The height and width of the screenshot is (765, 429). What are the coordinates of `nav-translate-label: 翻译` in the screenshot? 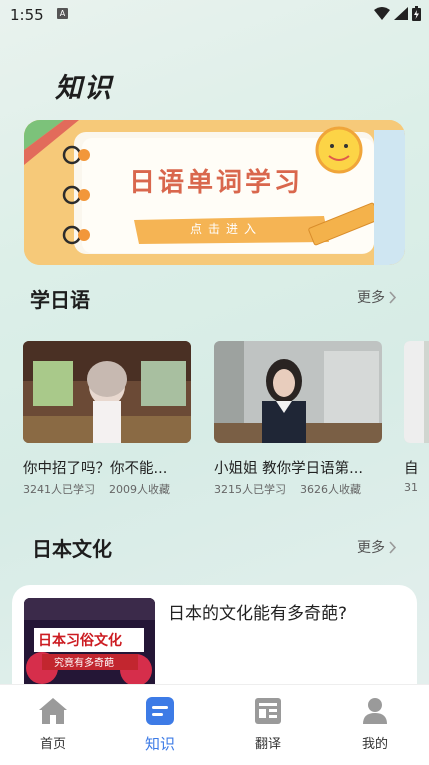 It's located at (267, 744).